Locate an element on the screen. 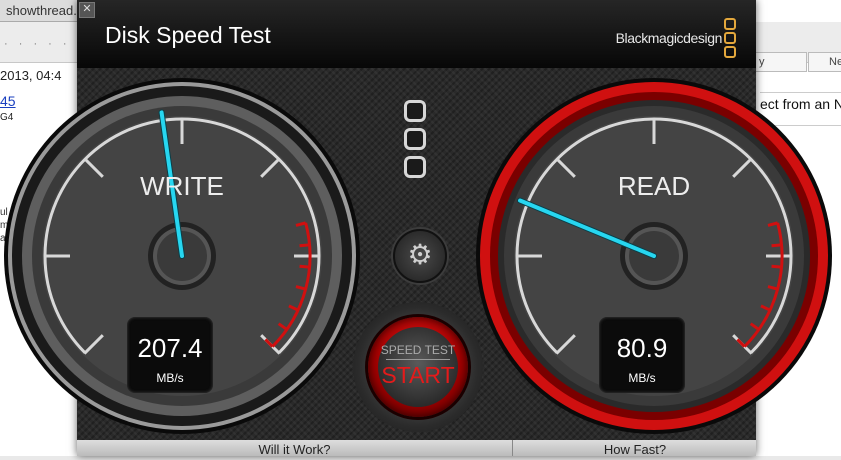  read-value: 80.9 is located at coordinates (642, 348).